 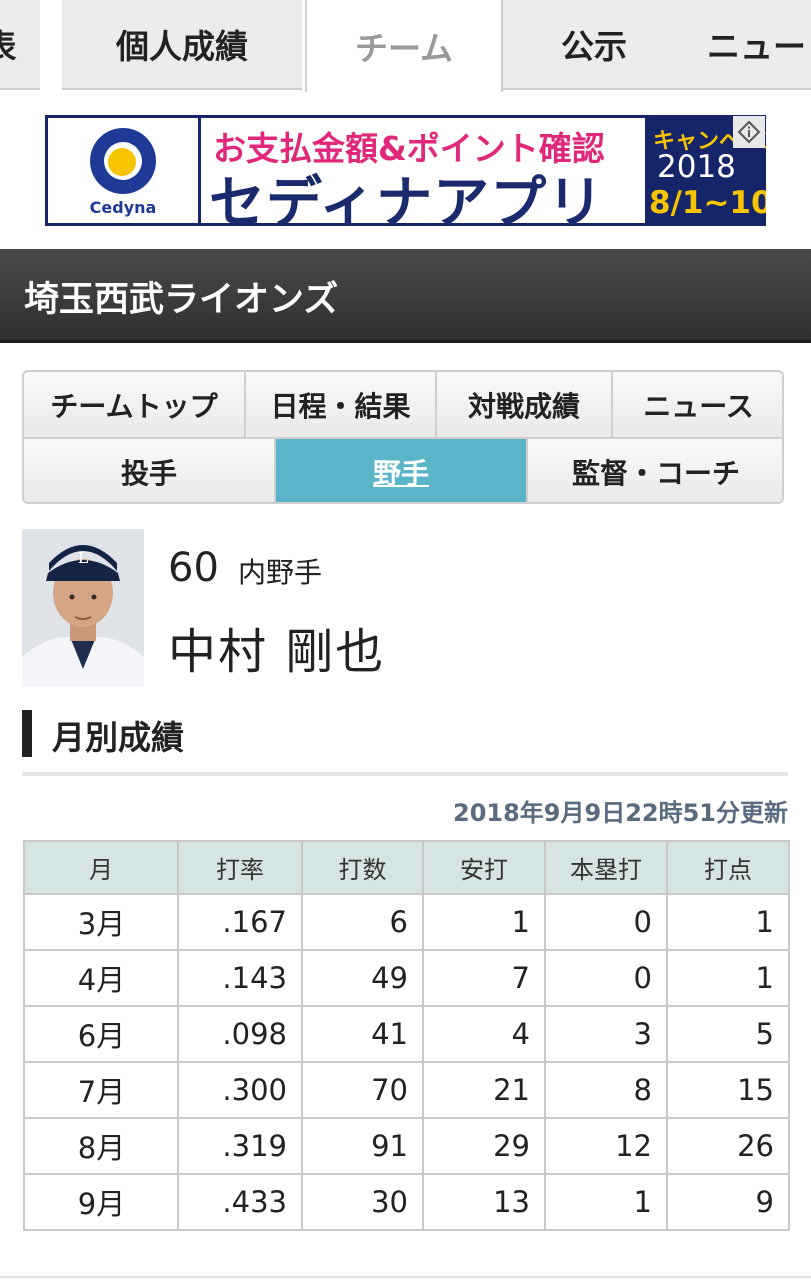 What do you see at coordinates (749, 132) in the screenshot?
I see `ad-info-icon` at bounding box center [749, 132].